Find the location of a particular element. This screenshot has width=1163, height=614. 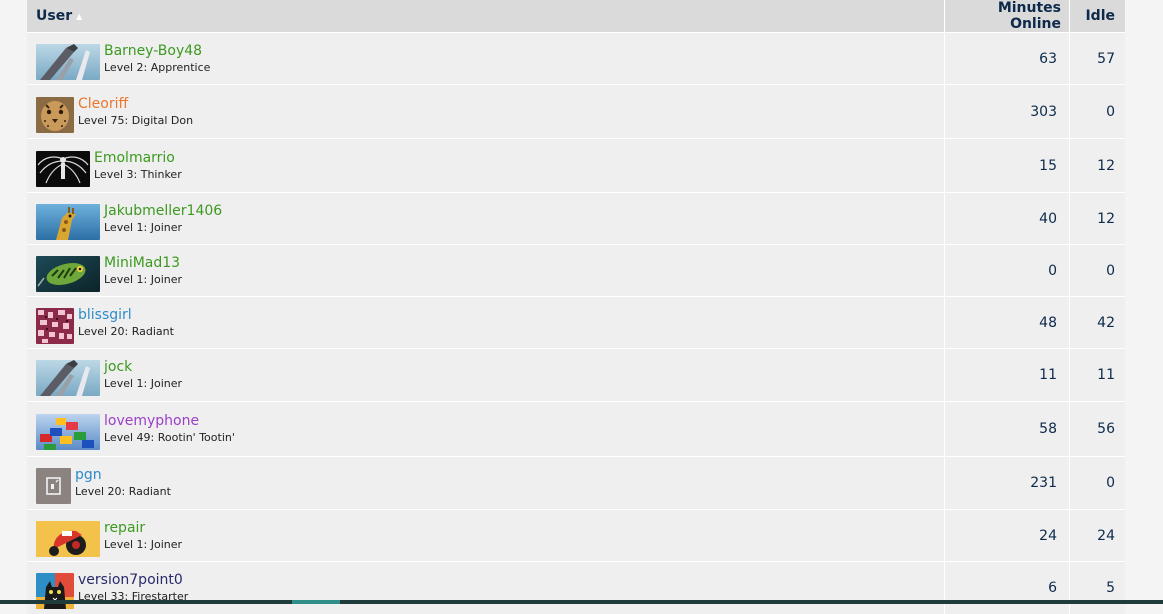

user-text: lovemyphone Level 49: Rootin' Tootin' is located at coordinates (169, 428).